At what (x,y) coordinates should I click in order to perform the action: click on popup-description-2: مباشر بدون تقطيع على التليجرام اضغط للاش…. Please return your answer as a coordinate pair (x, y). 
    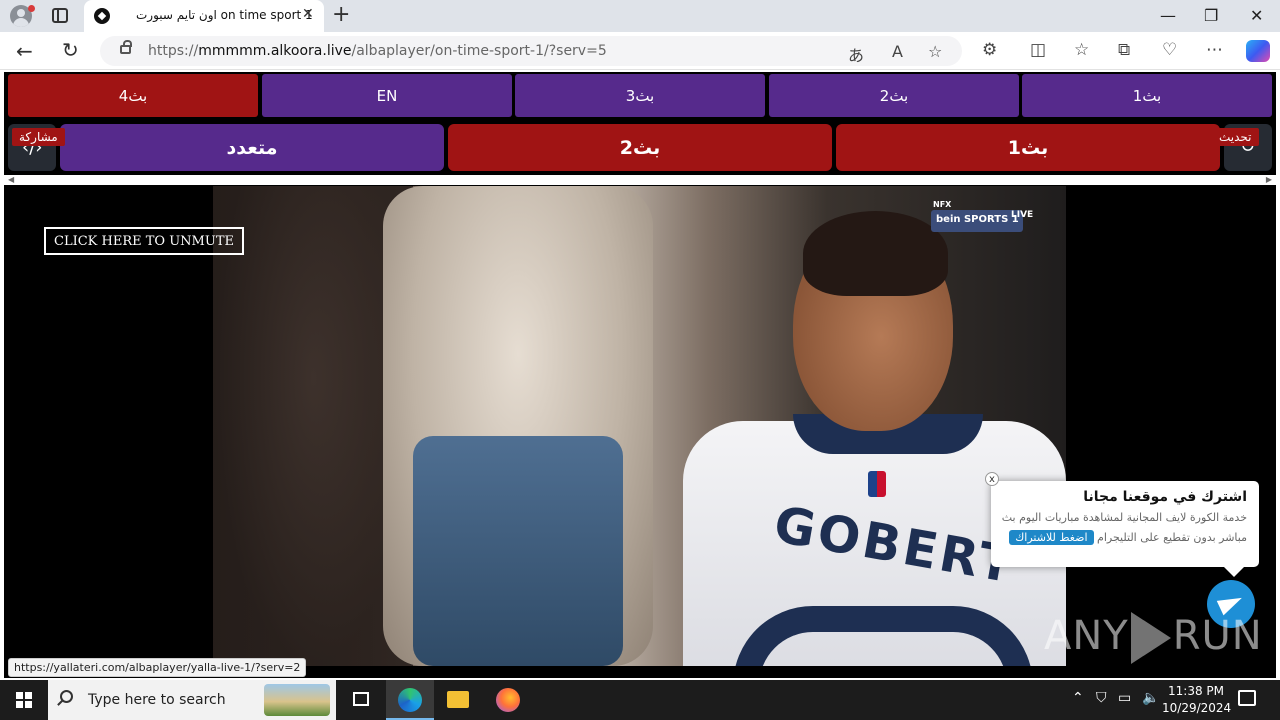
    Looking at the image, I should click on (1125, 537).